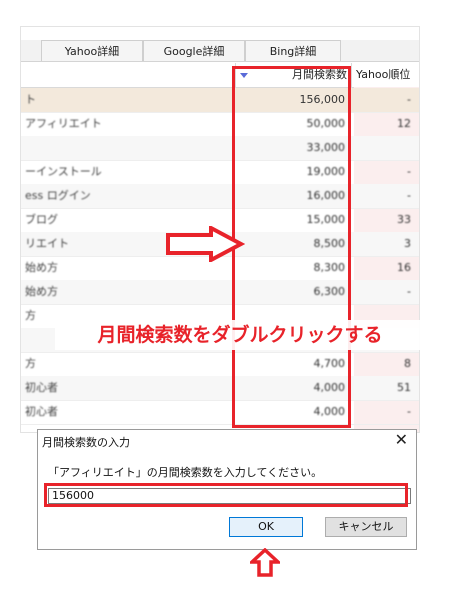 Image resolution: width=467 pixels, height=596 pixels. What do you see at coordinates (290, 172) in the screenshot?
I see `volume-cell: 19,000` at bounding box center [290, 172].